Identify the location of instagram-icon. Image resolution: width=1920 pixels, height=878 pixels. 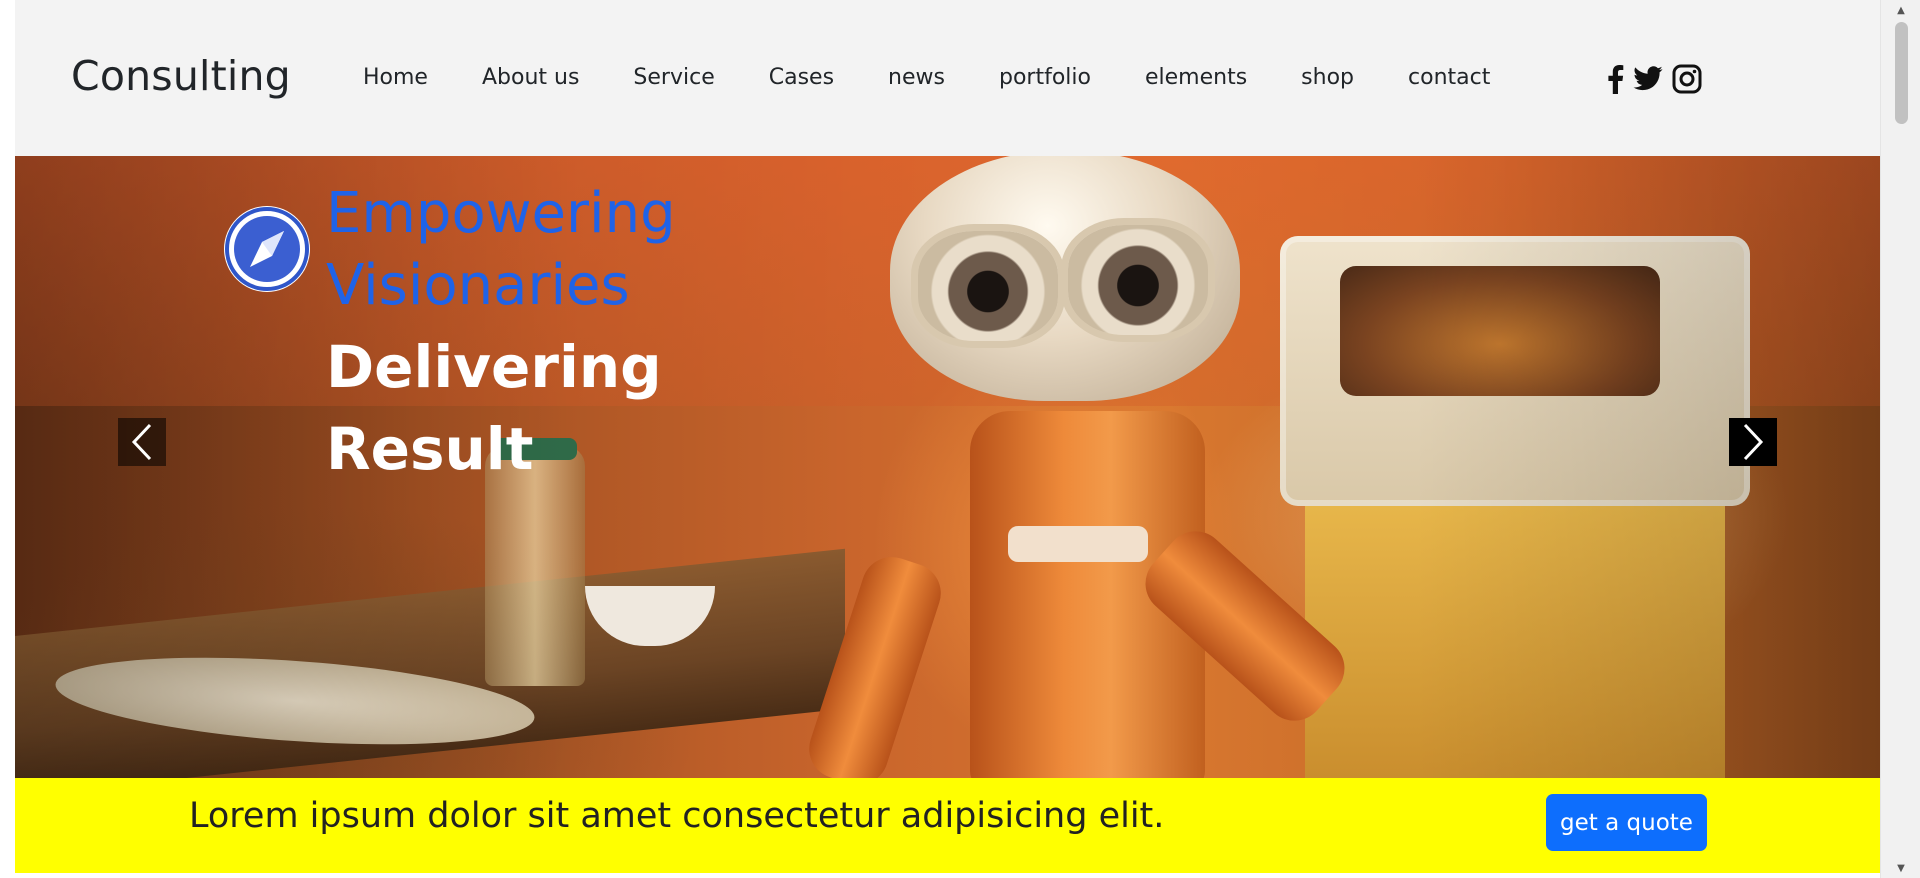
(1687, 79).